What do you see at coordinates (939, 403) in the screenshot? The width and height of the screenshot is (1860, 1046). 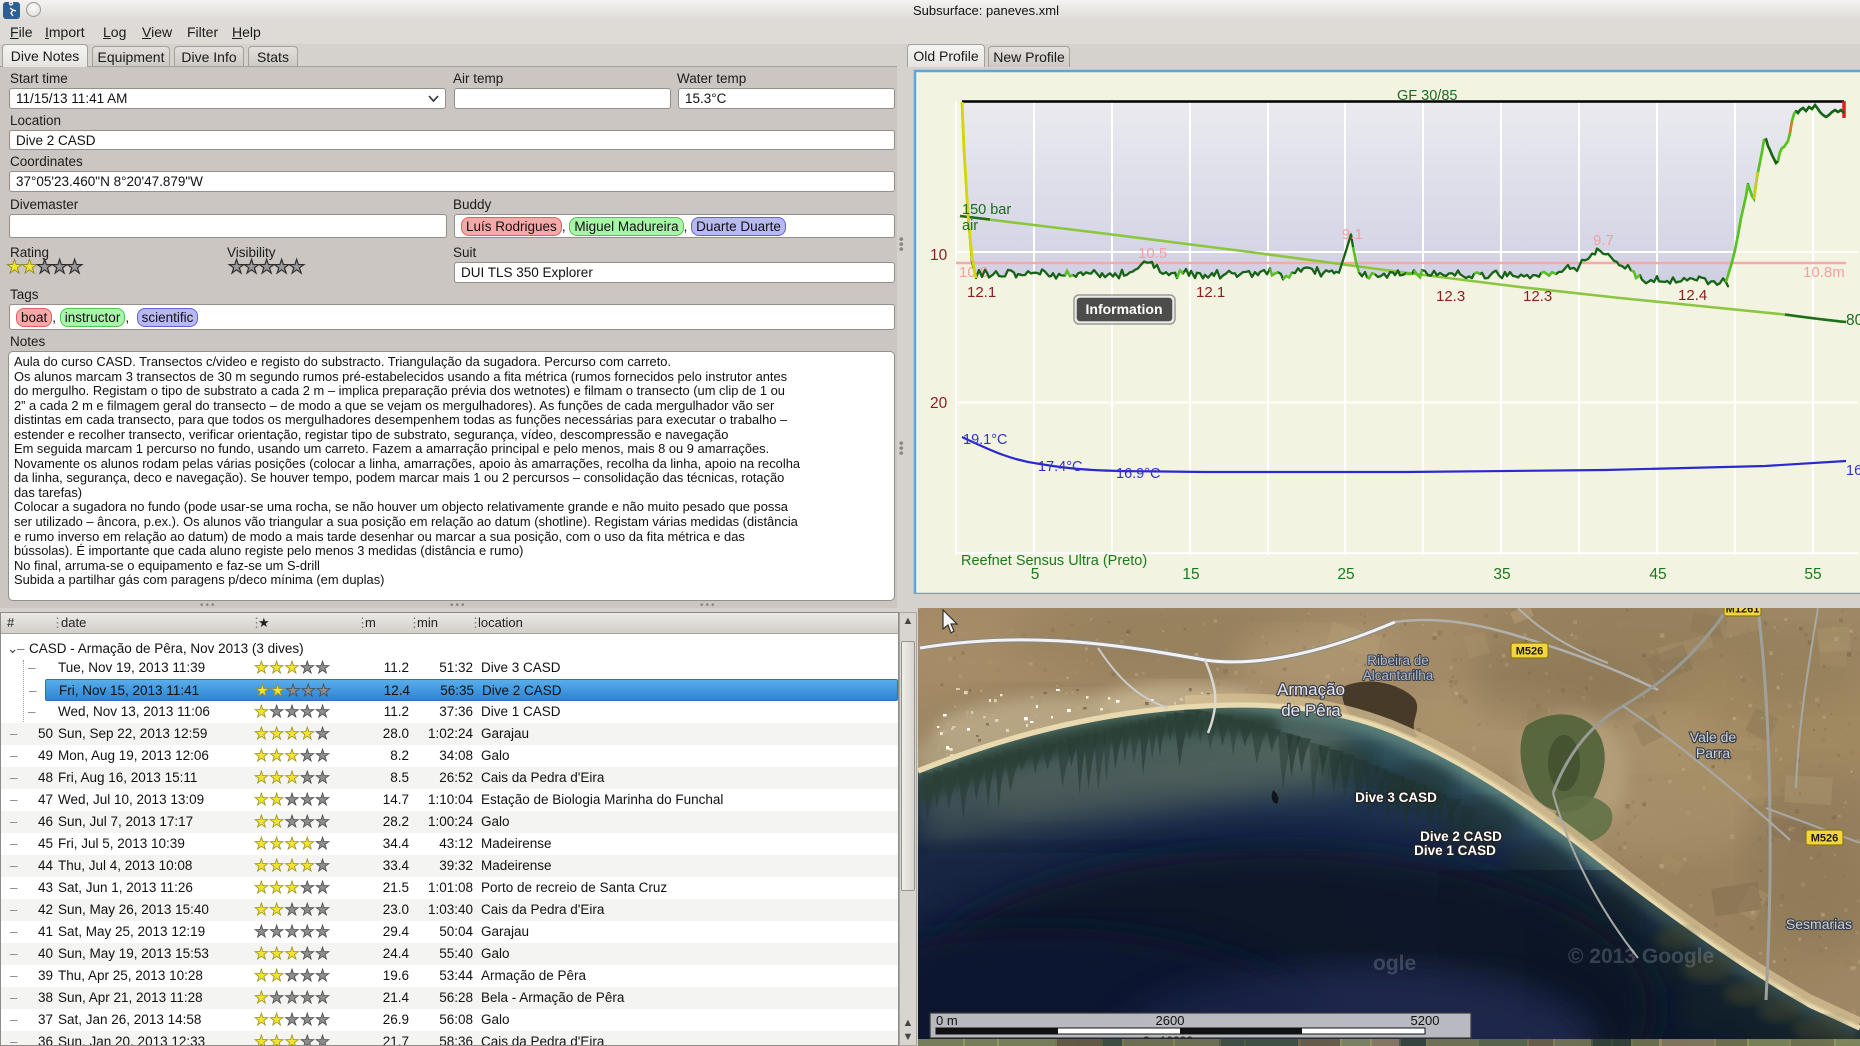 I see `svg-text: 20` at bounding box center [939, 403].